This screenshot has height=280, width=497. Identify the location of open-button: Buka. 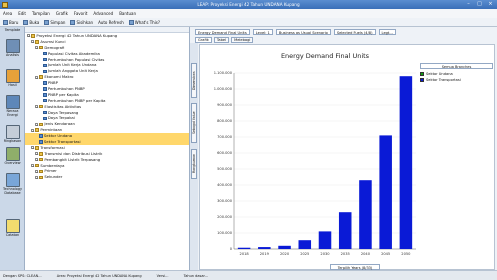
(31, 22).